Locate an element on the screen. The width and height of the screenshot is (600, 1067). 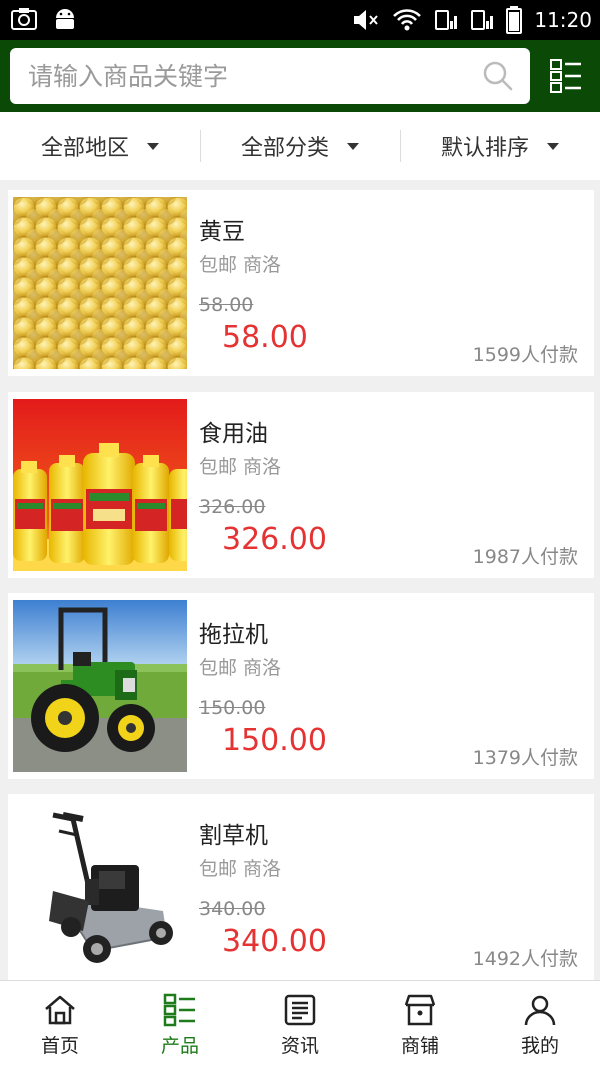
tab-products: 产品 is located at coordinates (180, 1024).